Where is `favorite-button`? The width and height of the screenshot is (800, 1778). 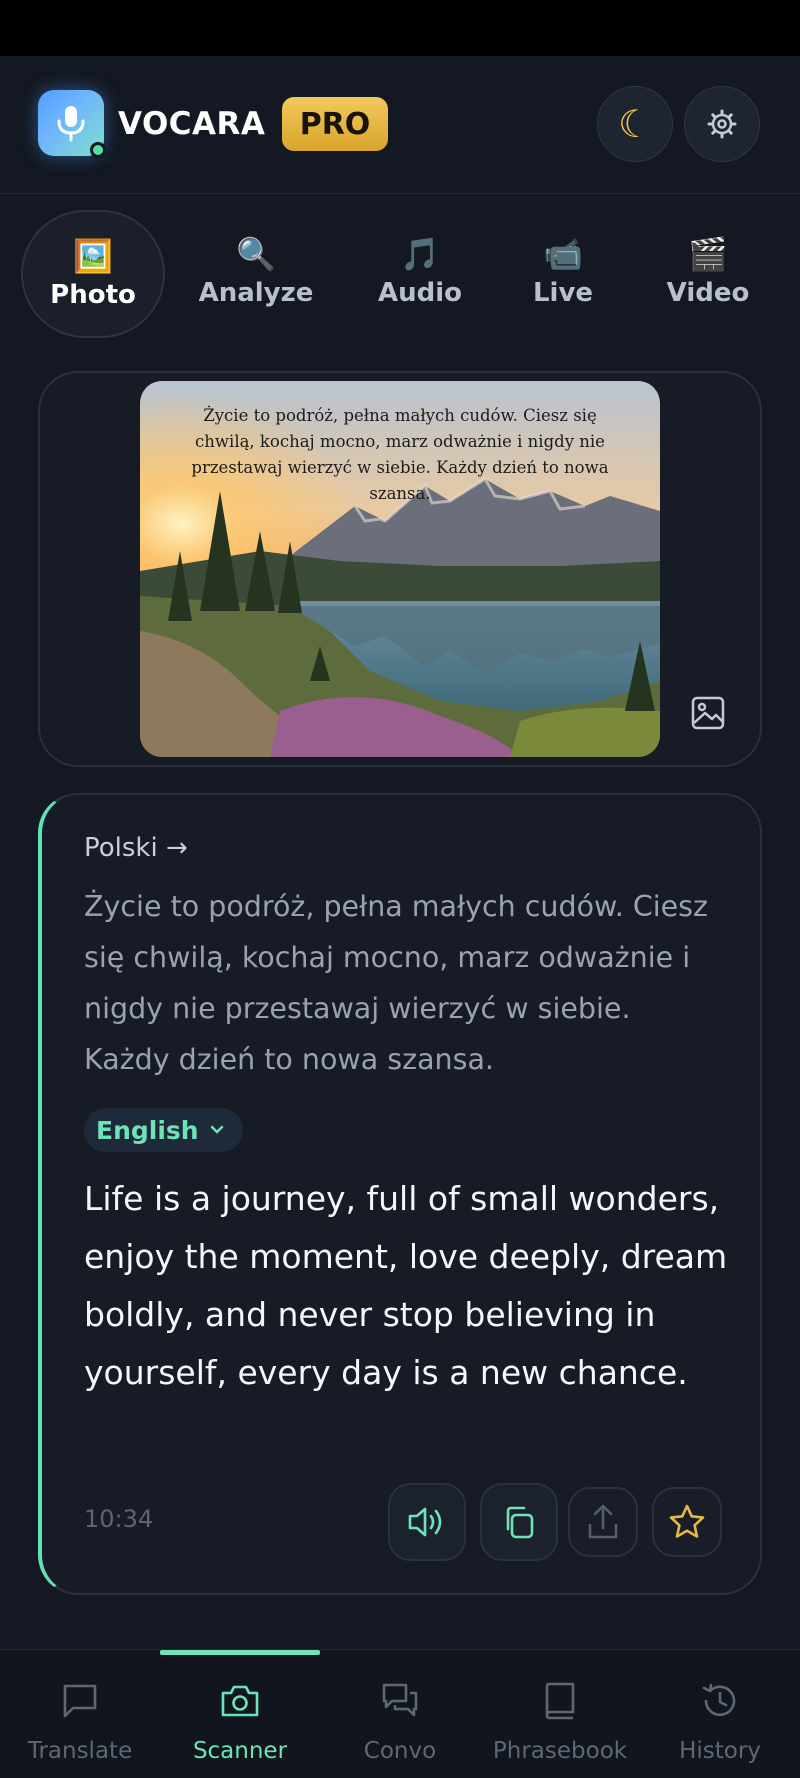 favorite-button is located at coordinates (687, 1522).